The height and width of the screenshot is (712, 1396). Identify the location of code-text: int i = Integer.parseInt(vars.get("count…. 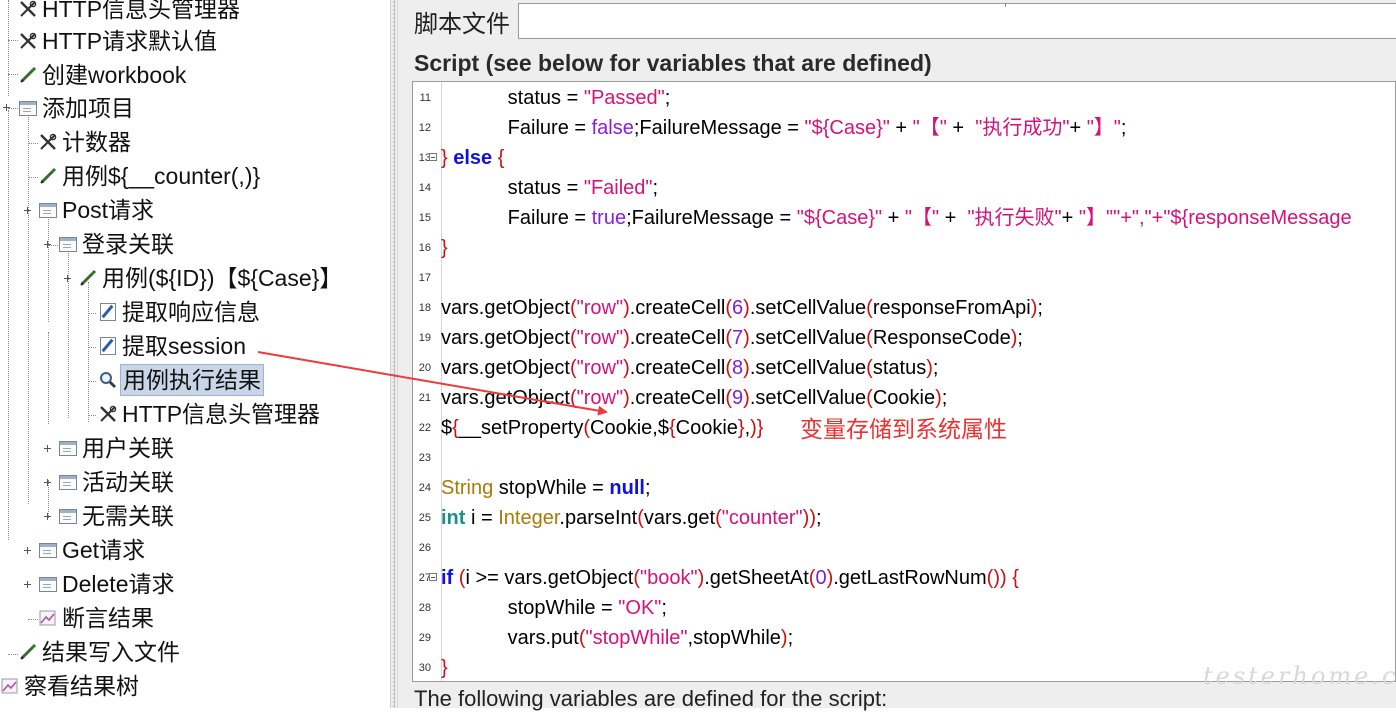
(631, 518).